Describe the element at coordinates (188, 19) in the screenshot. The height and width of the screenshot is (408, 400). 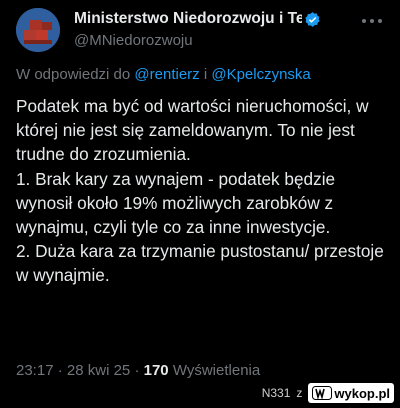
I see `display-name: Ministerstwo Niedorozwoju i Te` at that location.